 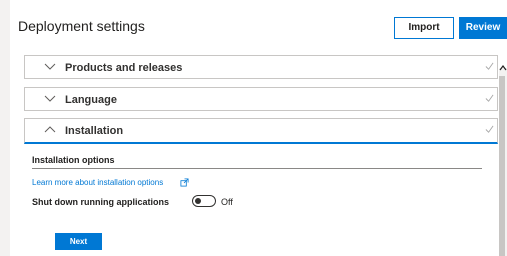 I want to click on section-label: Products and releases, so click(x=124, y=68).